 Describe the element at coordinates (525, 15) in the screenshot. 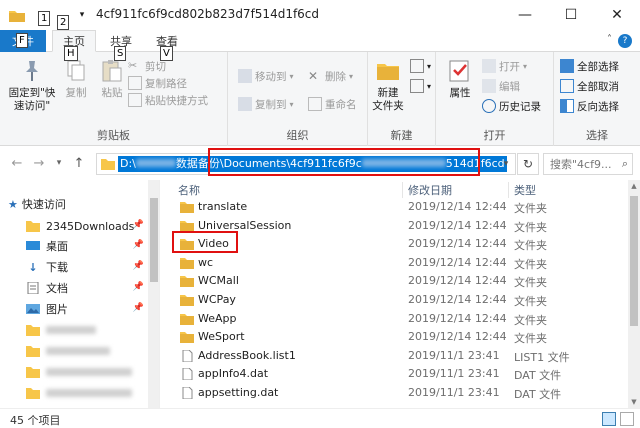

I see `minimize-button: —` at that location.